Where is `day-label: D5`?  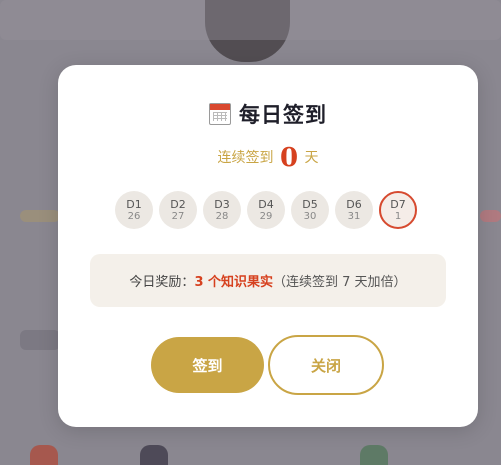 day-label: D5 is located at coordinates (310, 204).